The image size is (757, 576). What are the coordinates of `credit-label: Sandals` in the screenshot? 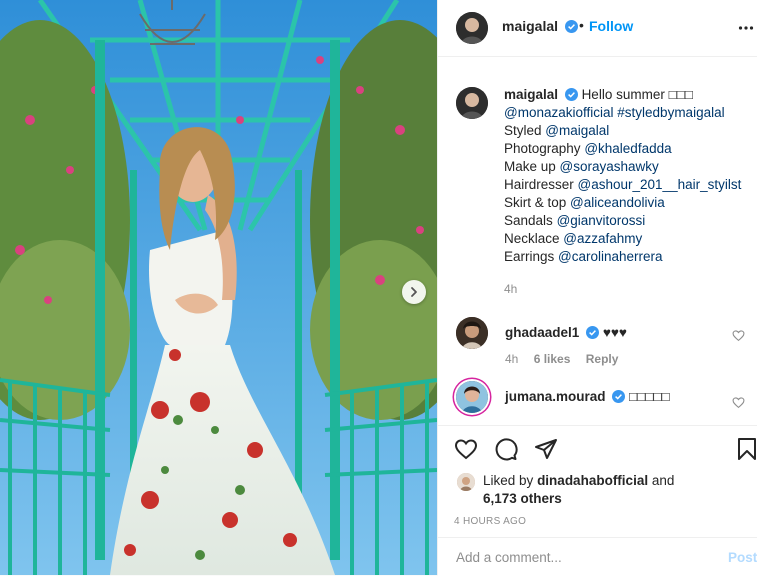 It's located at (528, 220).